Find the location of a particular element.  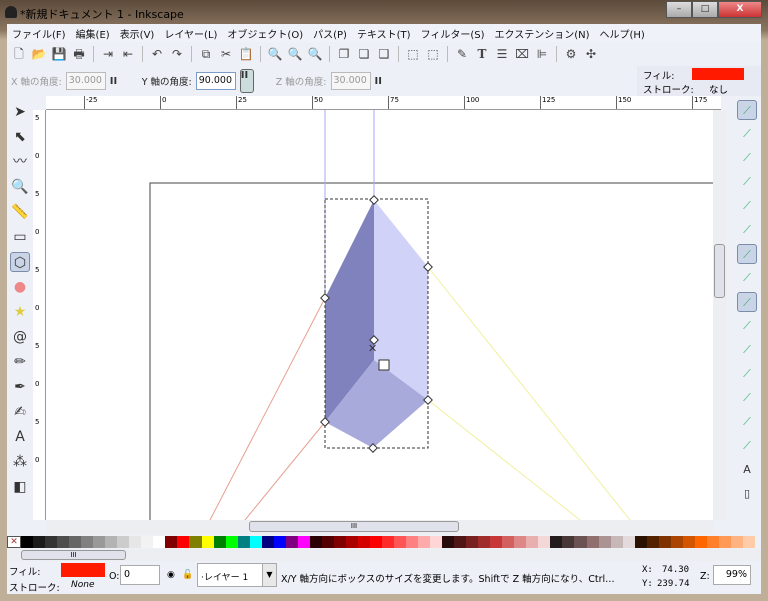

horizontal-scrollbar: III is located at coordinates (379, 527).